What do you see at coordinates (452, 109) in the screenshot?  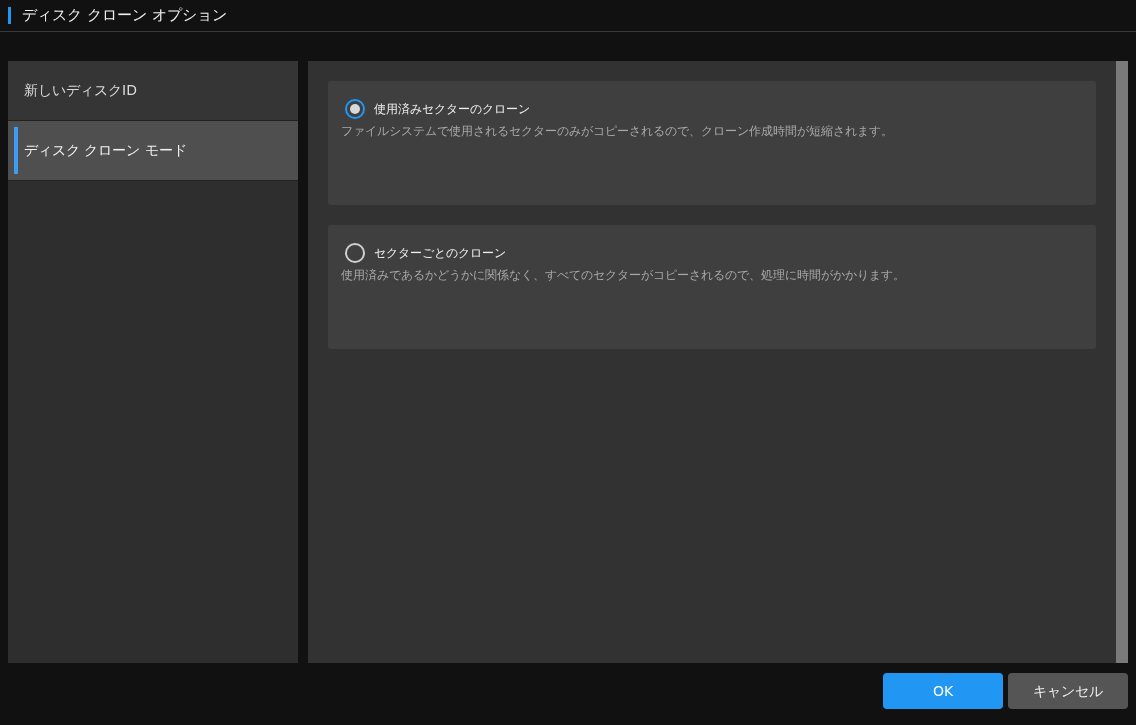 I see `option-title: 使用済みセクターのクローン` at bounding box center [452, 109].